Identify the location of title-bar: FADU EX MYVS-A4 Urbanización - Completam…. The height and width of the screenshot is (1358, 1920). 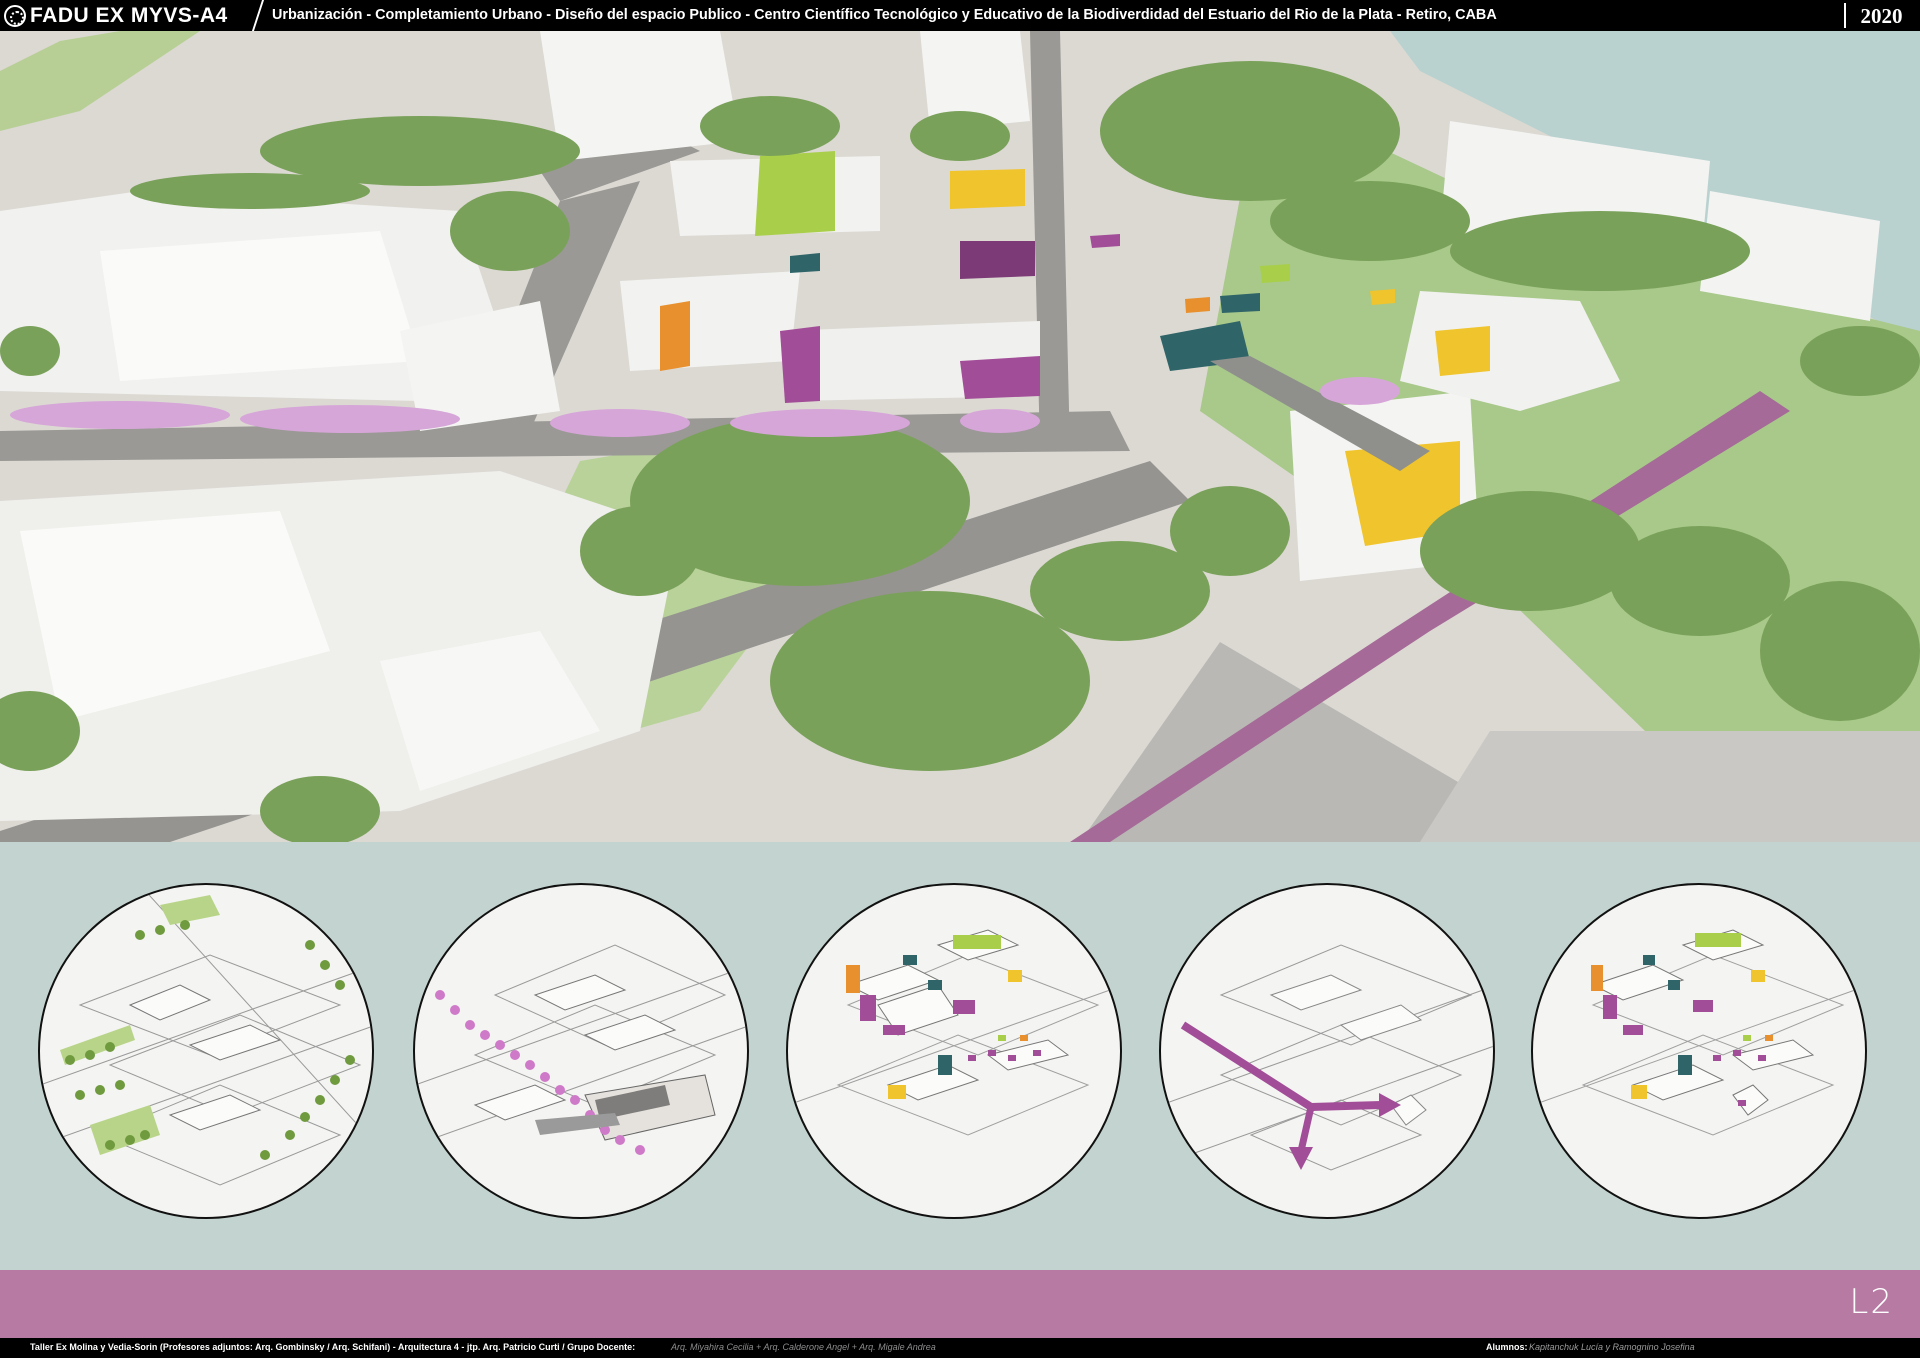
(960, 15).